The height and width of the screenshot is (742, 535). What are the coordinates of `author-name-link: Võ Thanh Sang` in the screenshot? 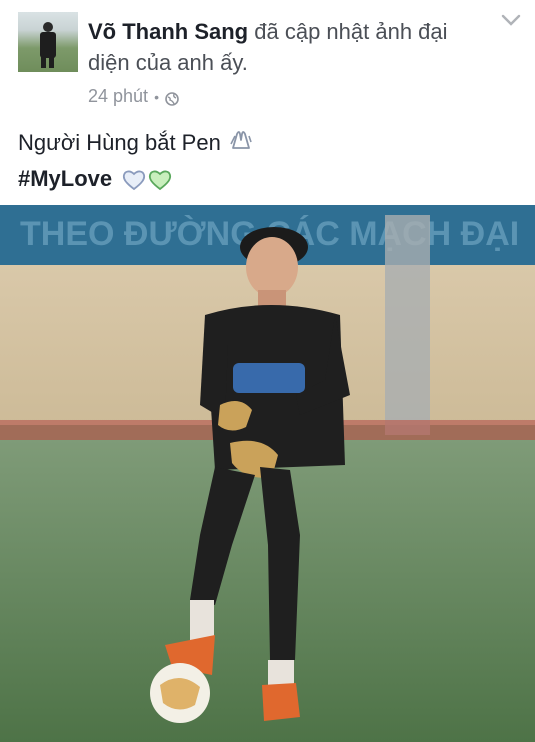 It's located at (168, 31).